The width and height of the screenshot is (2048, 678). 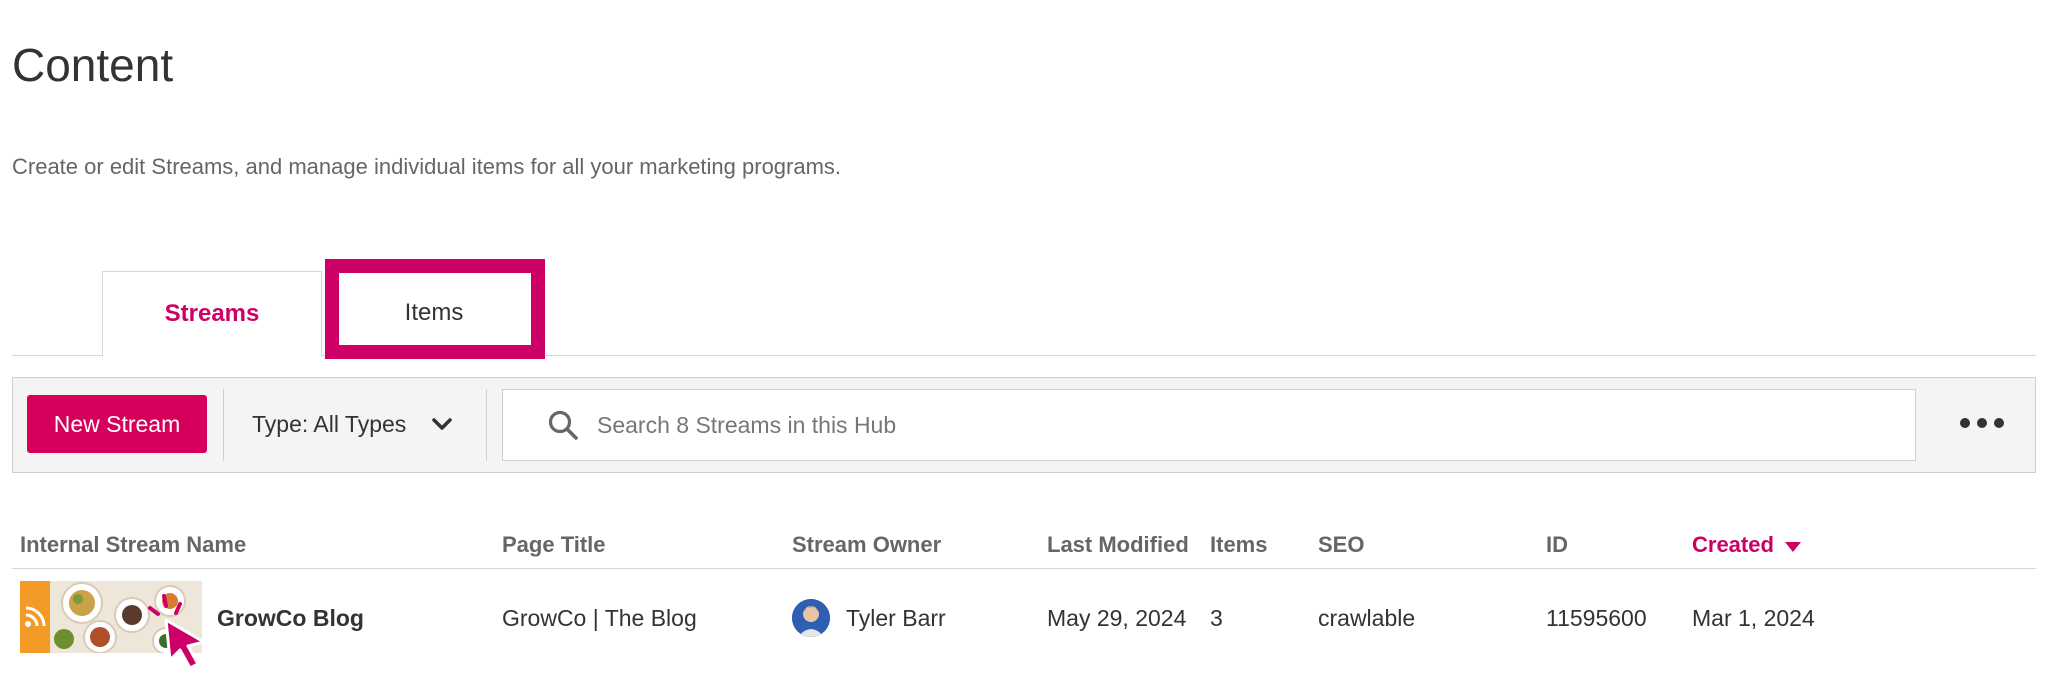 I want to click on stream-name-link: GrowCo Blog, so click(x=290, y=618).